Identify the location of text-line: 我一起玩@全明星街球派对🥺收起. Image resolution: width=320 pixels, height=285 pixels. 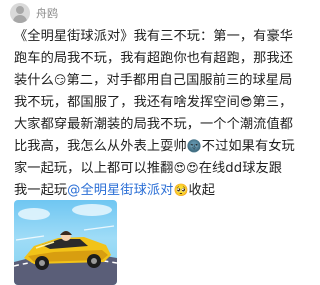
(115, 190).